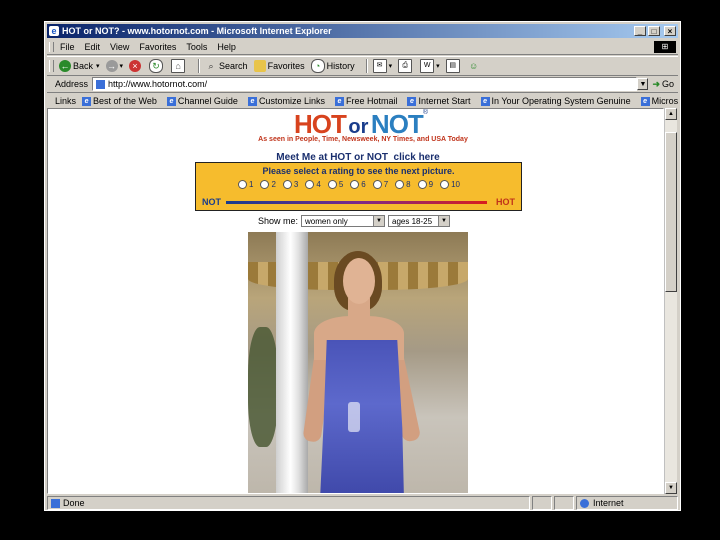 The image size is (720, 540). I want to click on link-label: Microsoft, so click(664, 101).